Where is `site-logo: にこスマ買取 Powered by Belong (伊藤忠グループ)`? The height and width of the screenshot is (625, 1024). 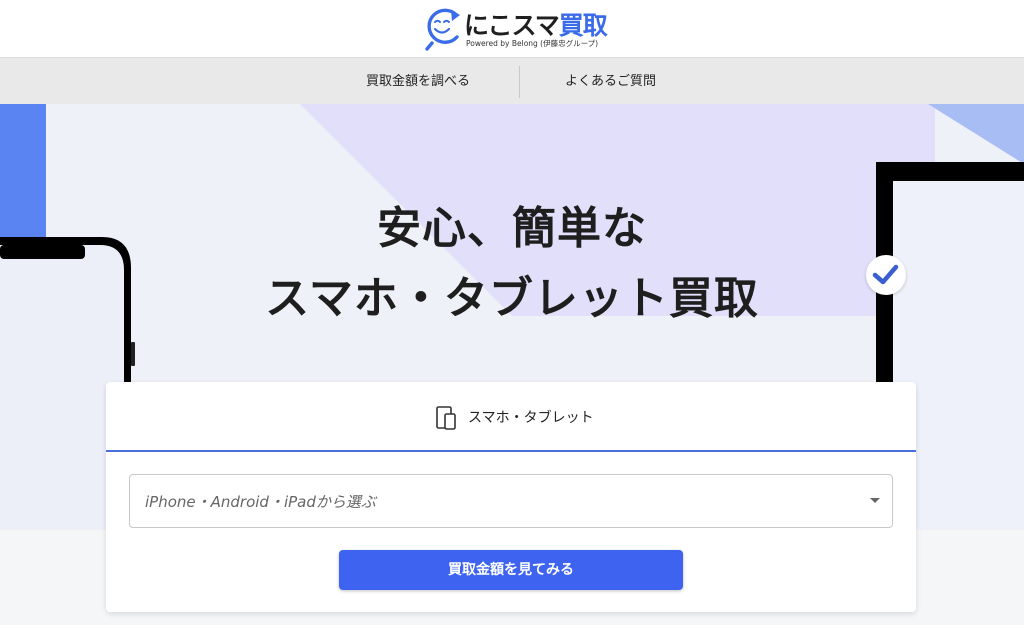
site-logo: にこスマ買取 Powered by Belong (伊藤忠グループ) is located at coordinates (515, 28).